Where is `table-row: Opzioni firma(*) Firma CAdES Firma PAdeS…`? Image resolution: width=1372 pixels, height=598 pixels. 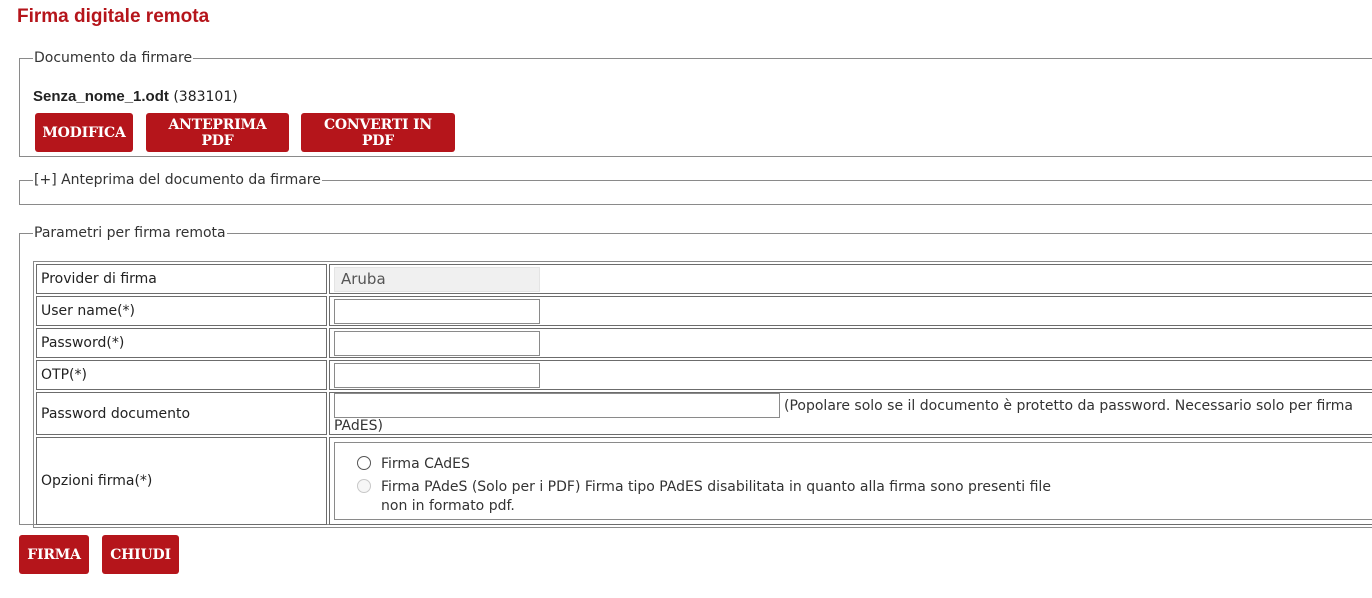 table-row: Opzioni firma(*) Firma CAdES Firma PAdeS… is located at coordinates (704, 481).